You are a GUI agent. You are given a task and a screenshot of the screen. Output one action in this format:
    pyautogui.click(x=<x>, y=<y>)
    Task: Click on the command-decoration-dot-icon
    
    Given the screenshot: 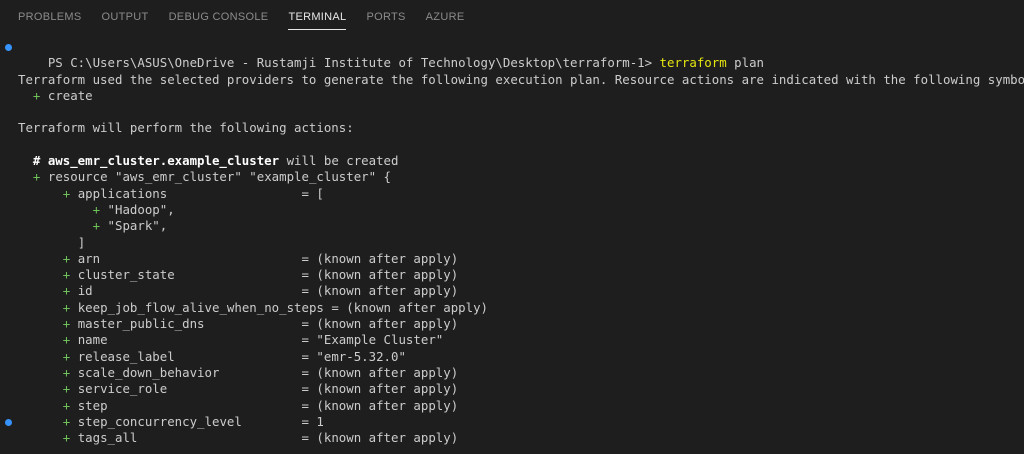 What is the action you would take?
    pyautogui.click(x=8, y=47)
    